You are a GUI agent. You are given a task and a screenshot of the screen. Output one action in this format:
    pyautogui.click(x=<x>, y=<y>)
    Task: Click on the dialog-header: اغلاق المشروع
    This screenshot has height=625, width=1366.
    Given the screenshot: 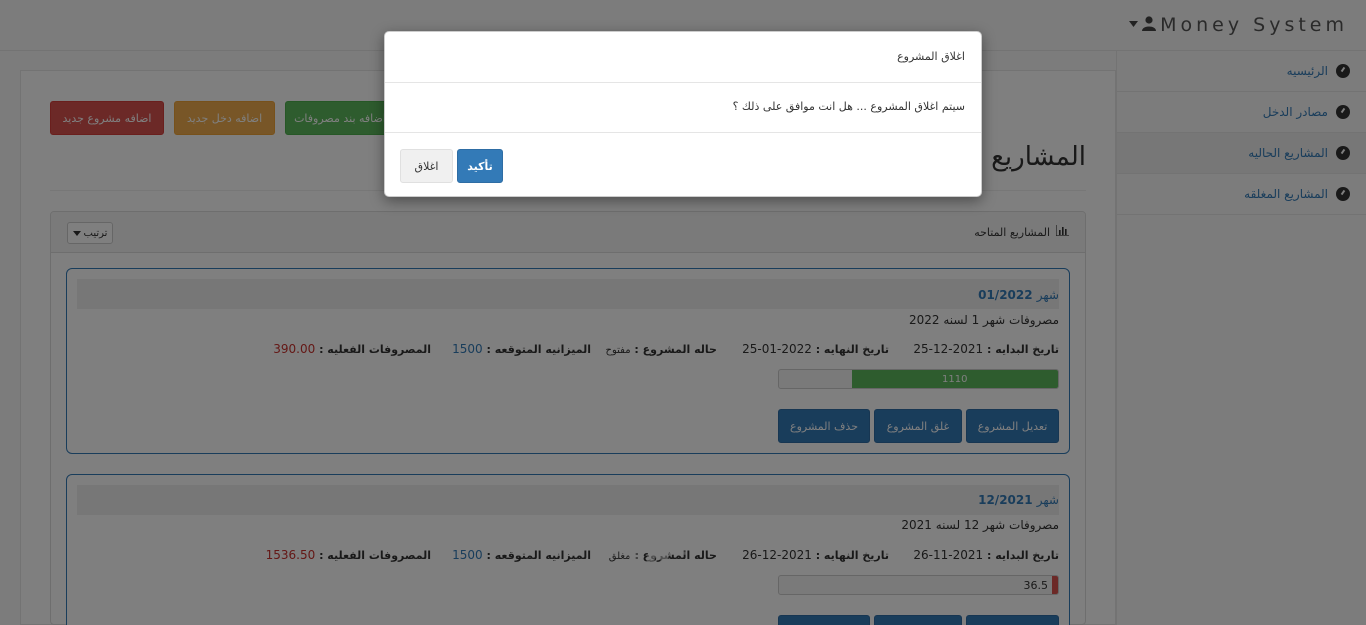 What is the action you would take?
    pyautogui.click(x=683, y=57)
    